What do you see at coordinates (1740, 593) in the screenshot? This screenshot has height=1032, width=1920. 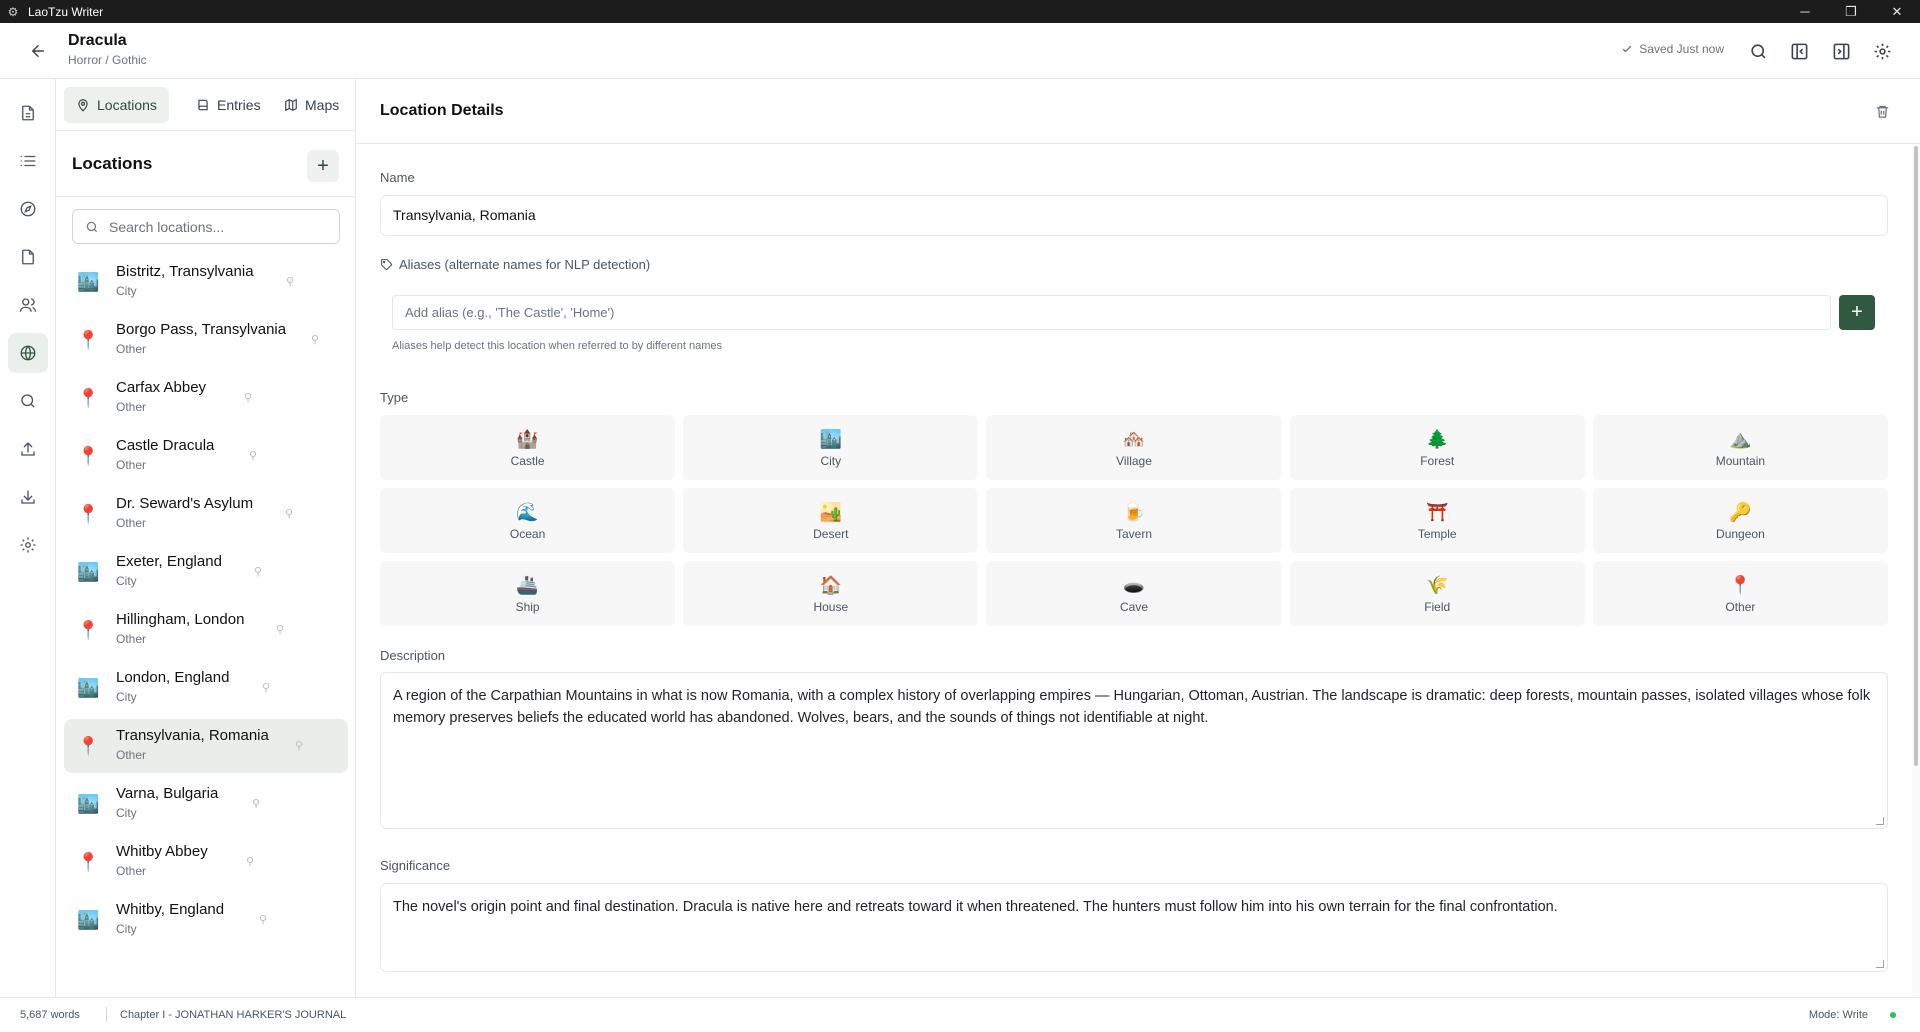 I see `type-option-other: 📍 Other` at bounding box center [1740, 593].